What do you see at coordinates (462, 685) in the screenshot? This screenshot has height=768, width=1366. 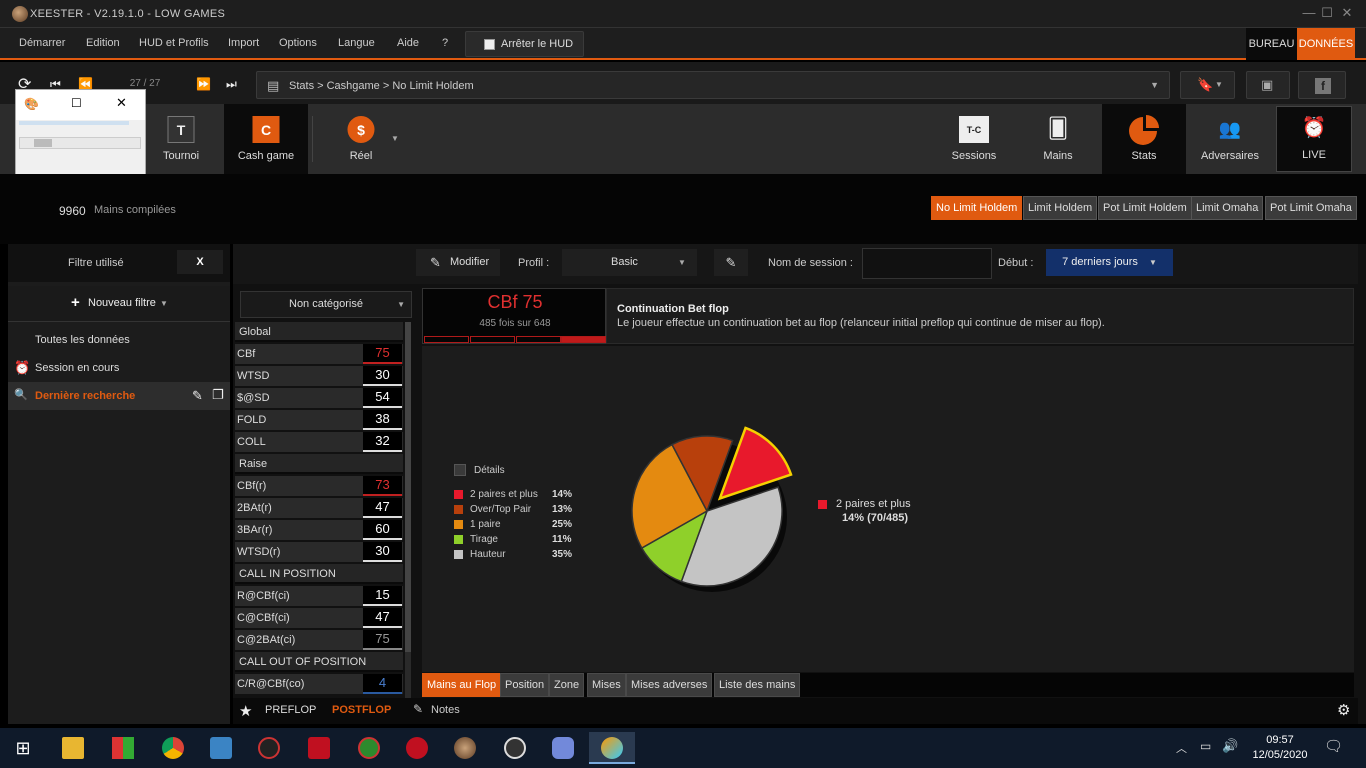 I see `tab-mains-au-flop: Mains au Flop` at bounding box center [462, 685].